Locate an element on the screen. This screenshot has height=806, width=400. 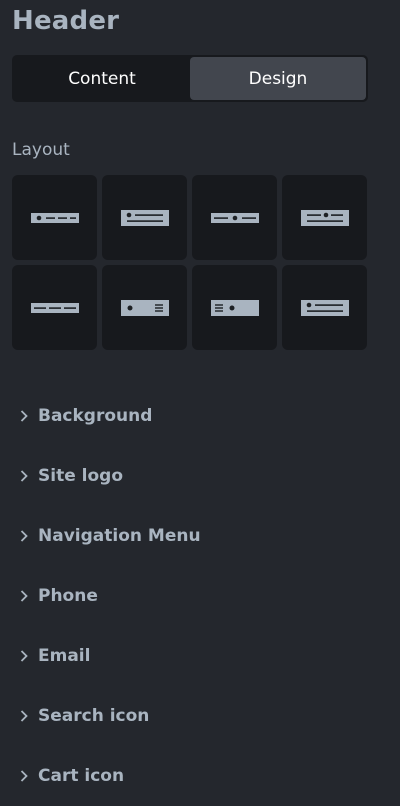
layout-box-dot-lines-icon is located at coordinates (324, 307).